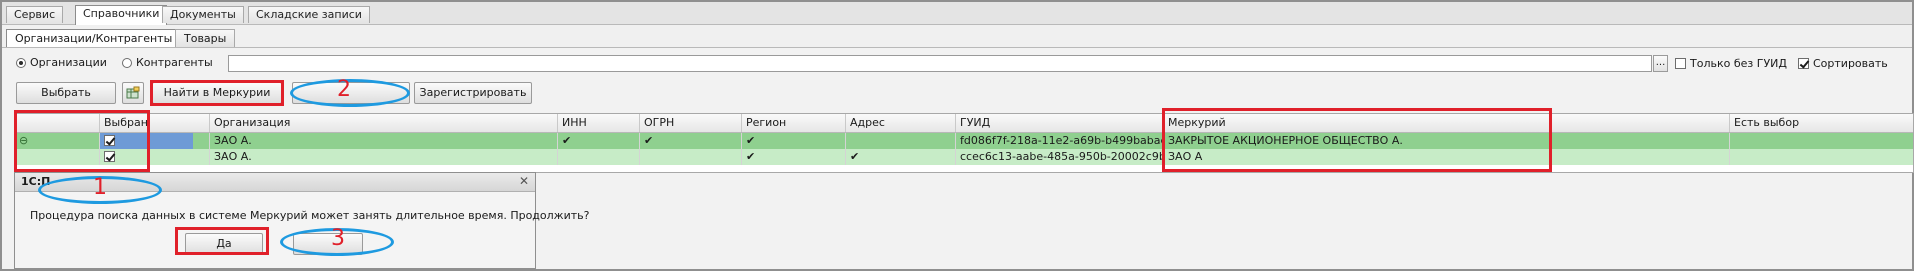 The height and width of the screenshot is (271, 1914). I want to click on col-ogrn: ОГРН, so click(690, 123).